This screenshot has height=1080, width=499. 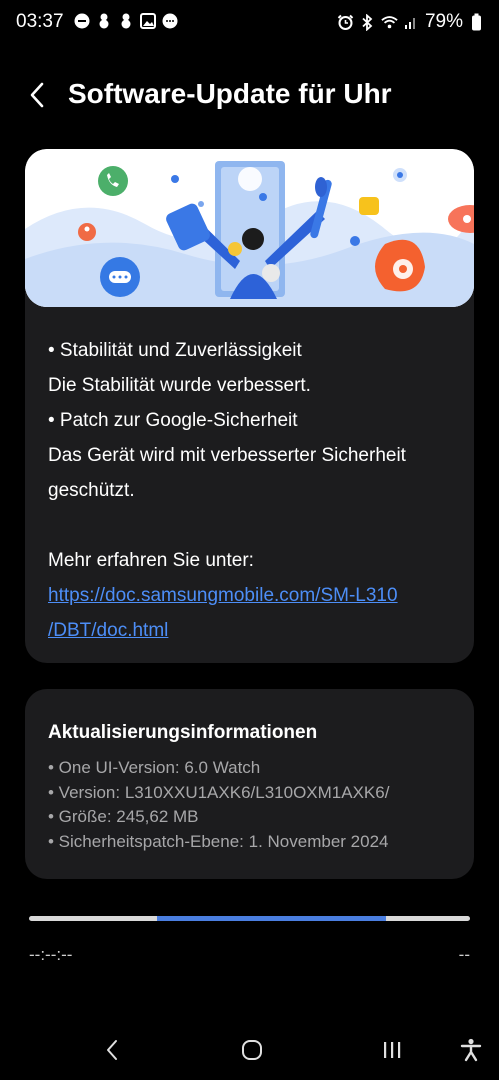 I want to click on nav-recents-button, so click(x=392, y=1050).